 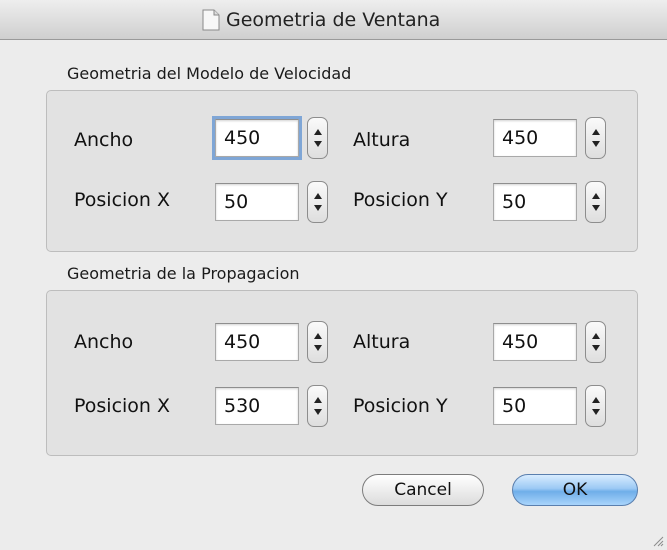 I want to click on ok-button: OK, so click(x=575, y=490).